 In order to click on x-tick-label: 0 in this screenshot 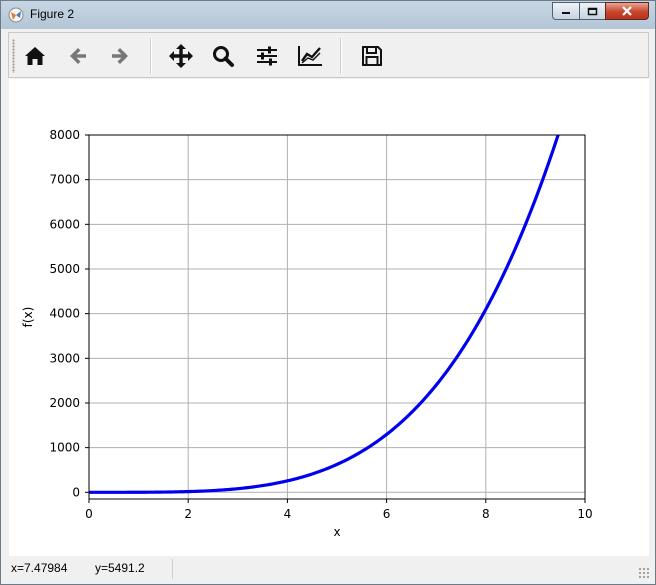, I will do `click(89, 514)`.